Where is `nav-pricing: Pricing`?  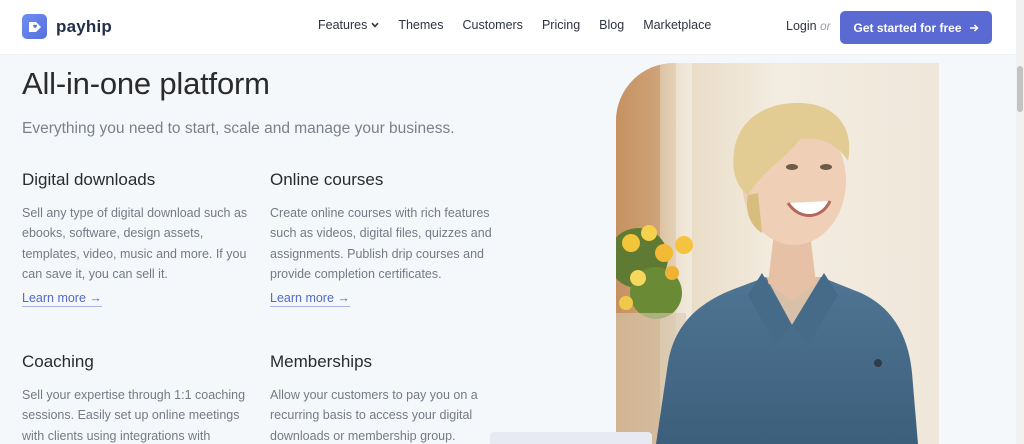
nav-pricing: Pricing is located at coordinates (561, 25).